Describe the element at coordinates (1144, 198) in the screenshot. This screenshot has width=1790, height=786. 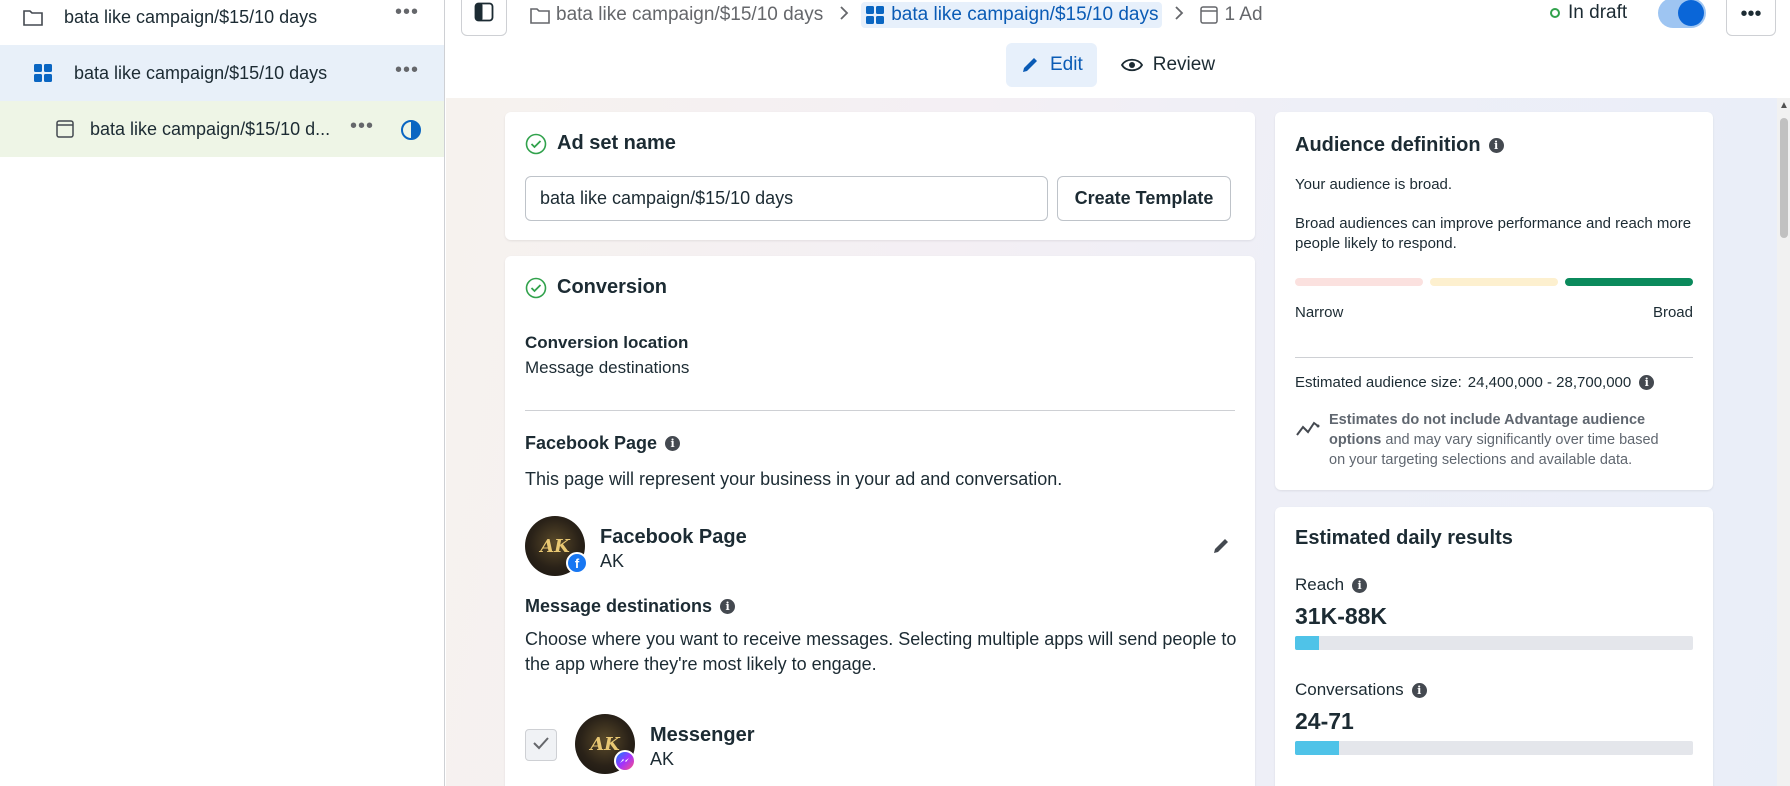
I see `create-template-button: Create Template` at that location.